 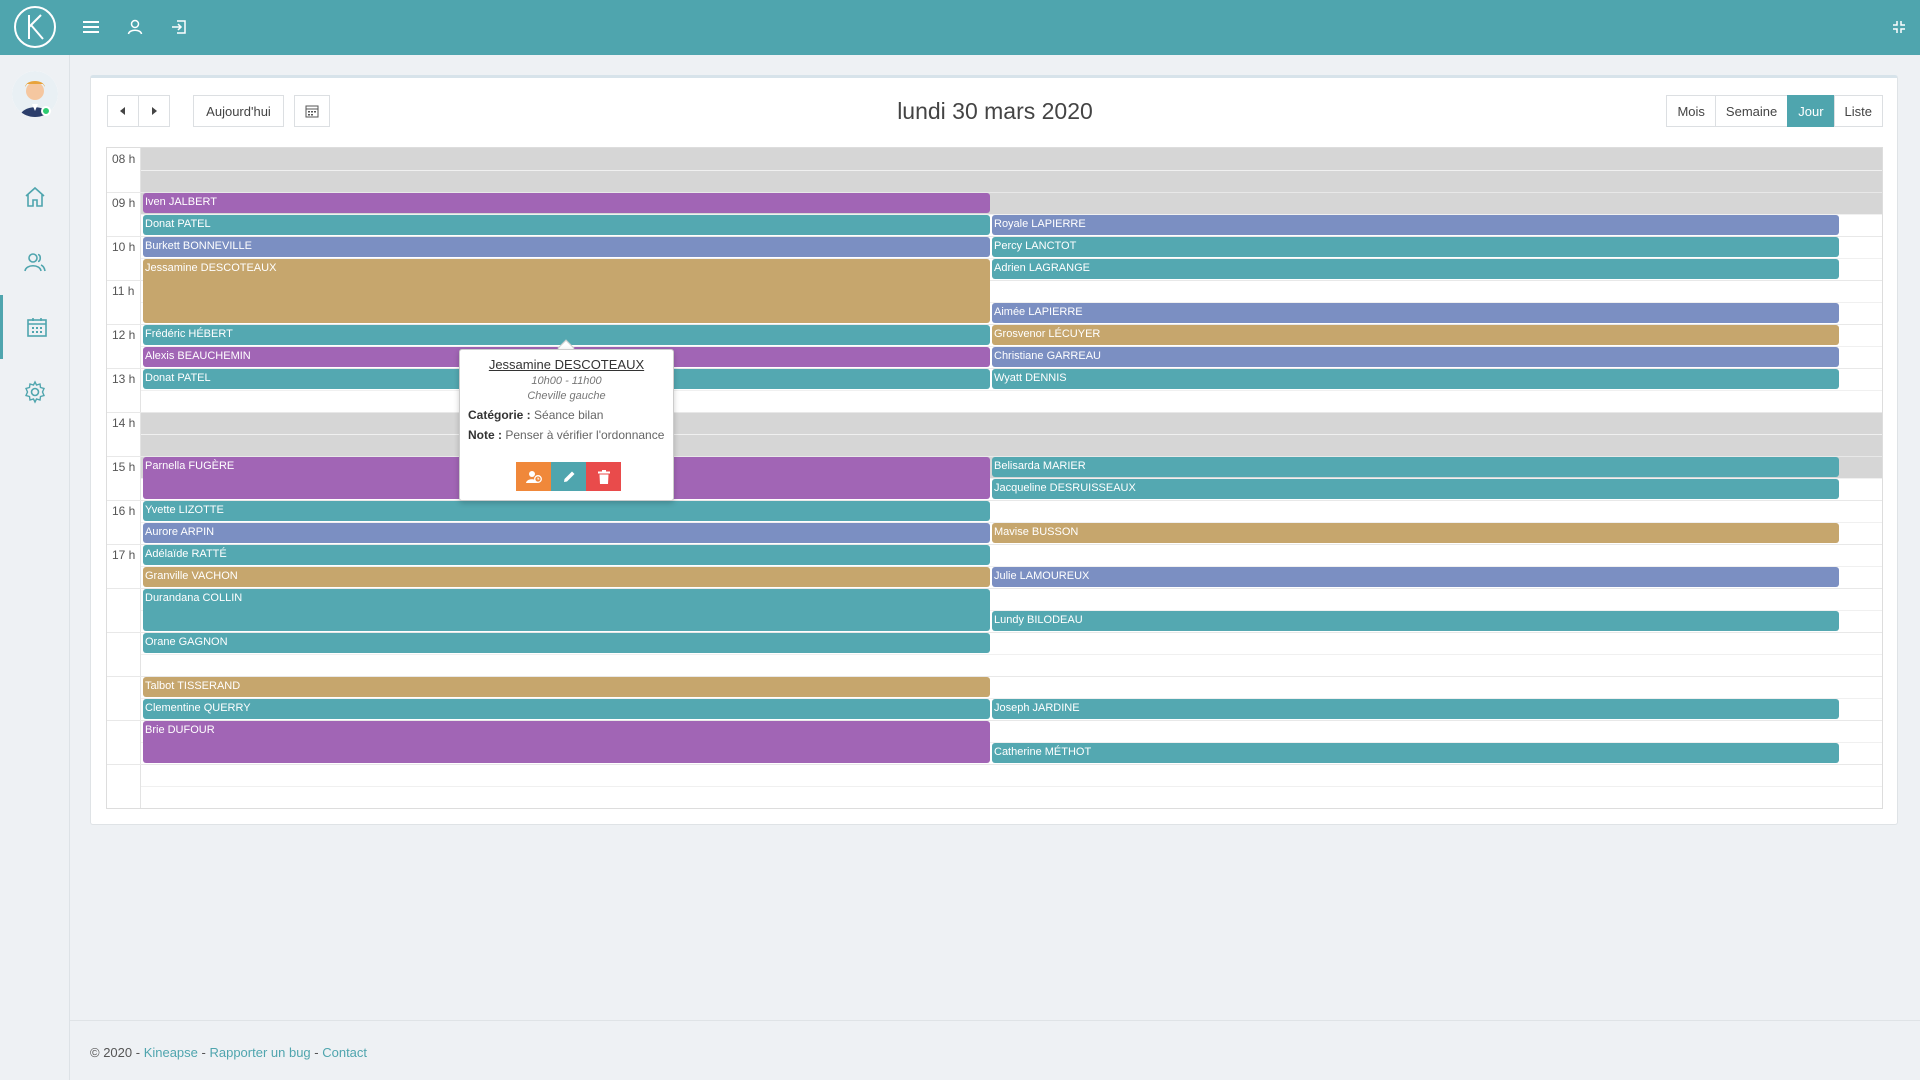 What do you see at coordinates (124, 335) in the screenshot?
I see `hour-label: 12 h` at bounding box center [124, 335].